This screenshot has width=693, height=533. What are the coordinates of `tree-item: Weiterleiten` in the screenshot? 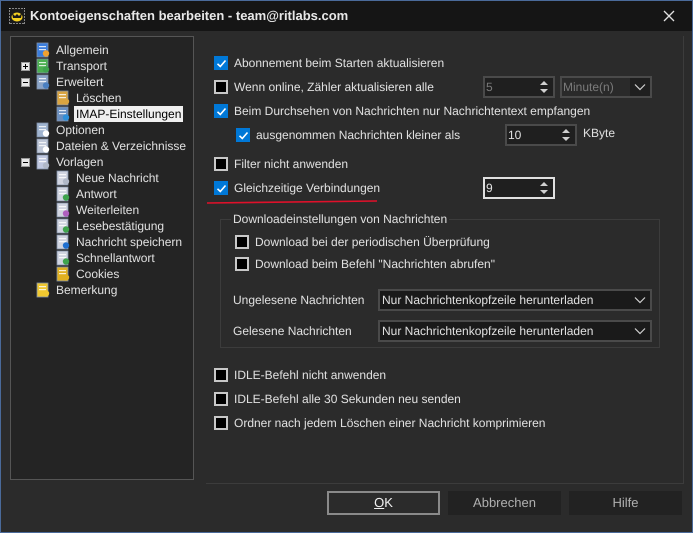 It's located at (108, 210).